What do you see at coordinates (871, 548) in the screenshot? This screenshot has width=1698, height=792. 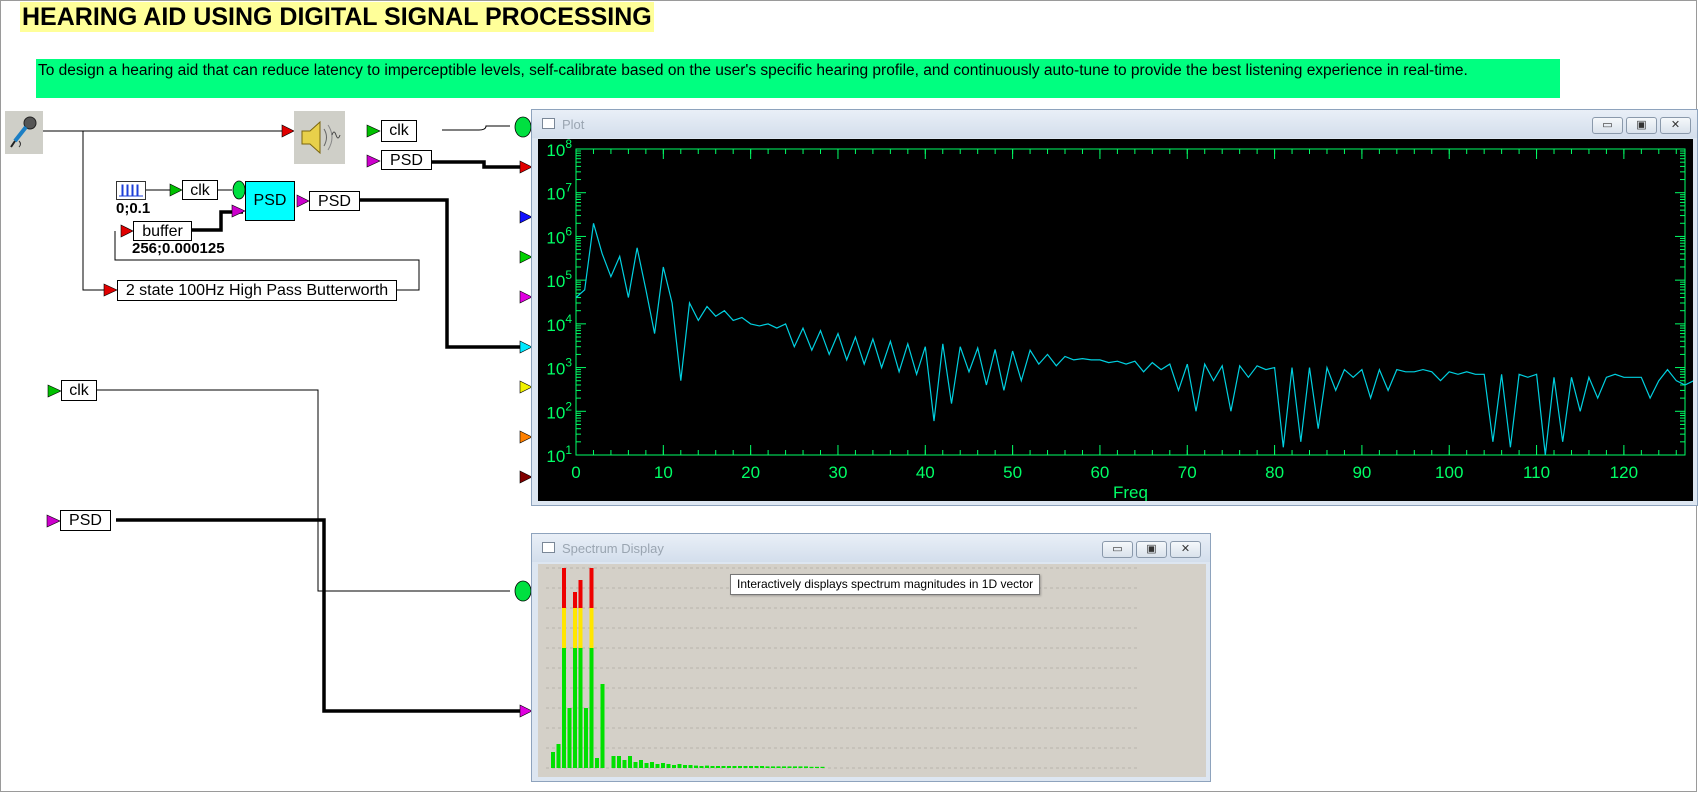 I see `spectrum-window-titlebar: Spectrum Display ▭ ▣ ✕` at bounding box center [871, 548].